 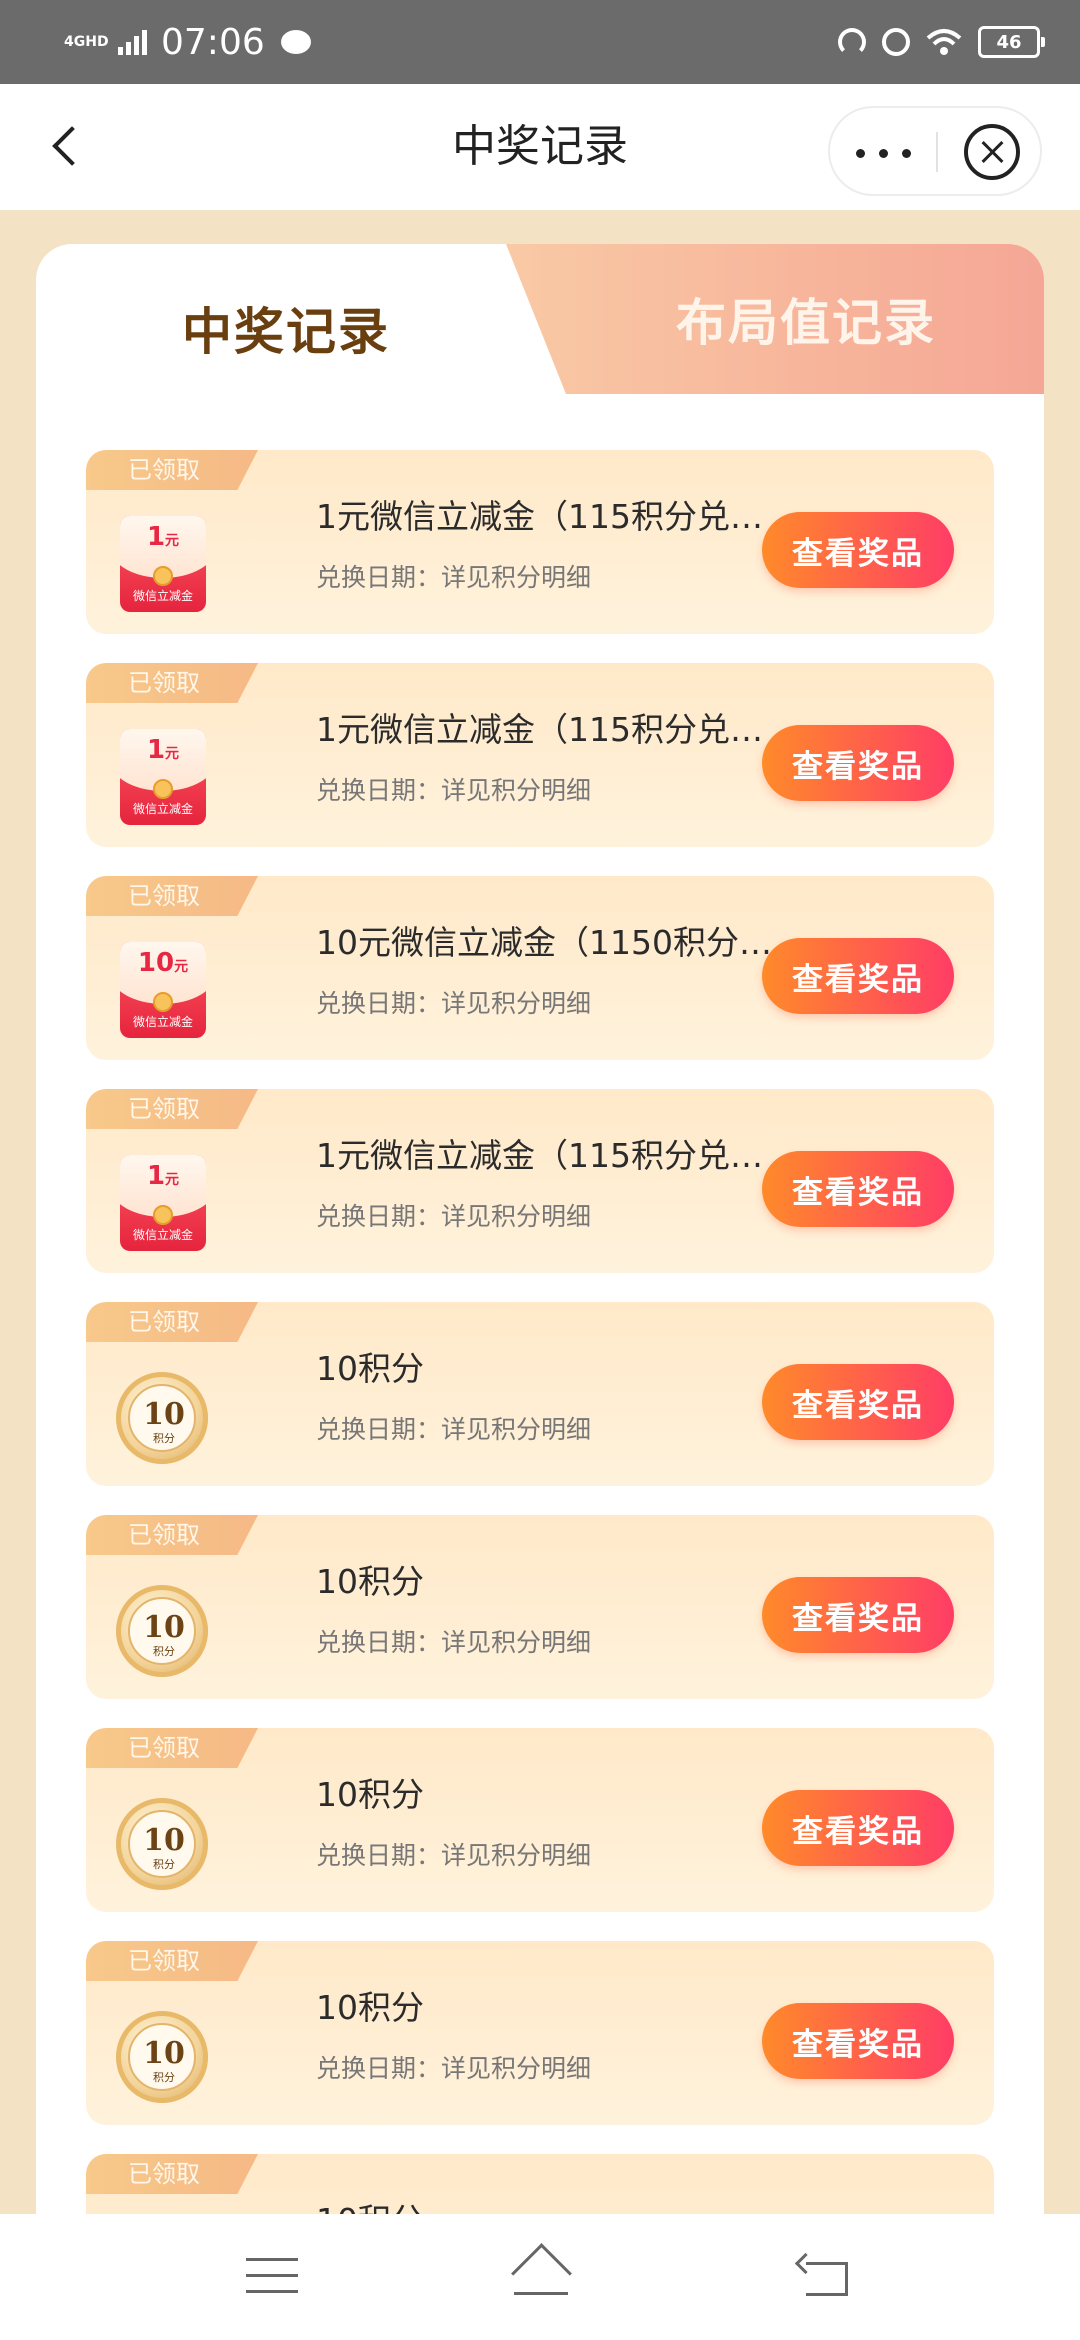 I want to click on menu-icon, so click(x=272, y=2276).